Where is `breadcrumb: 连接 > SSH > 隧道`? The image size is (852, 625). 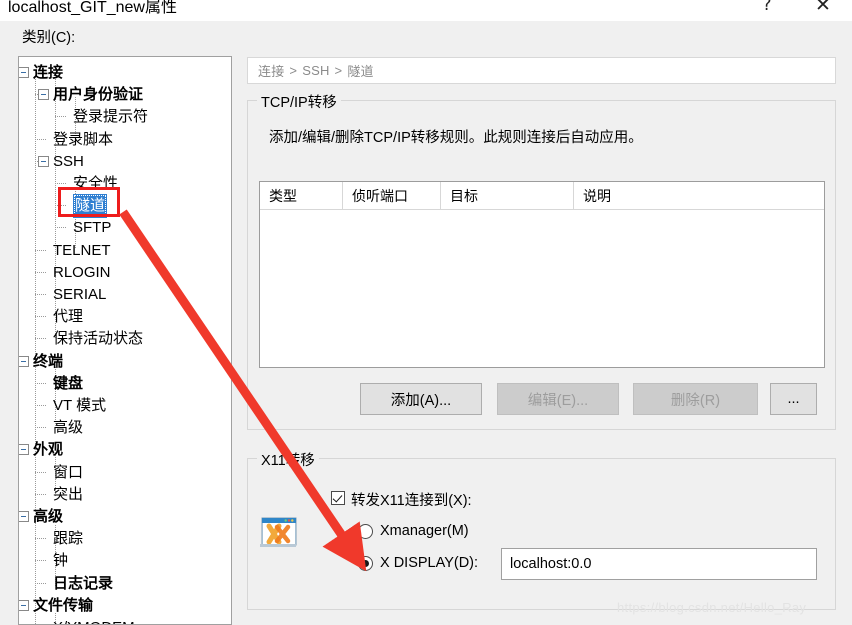 breadcrumb: 连接 > SSH > 隧道 is located at coordinates (541, 70).